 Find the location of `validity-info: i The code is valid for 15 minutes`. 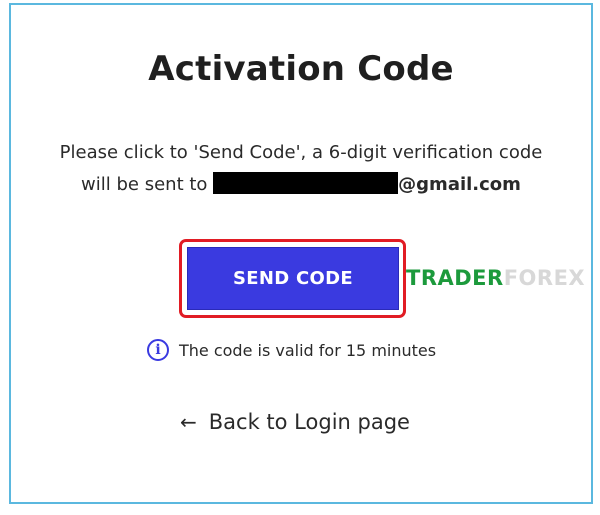

validity-info: i The code is valid for 15 minutes is located at coordinates (291, 350).